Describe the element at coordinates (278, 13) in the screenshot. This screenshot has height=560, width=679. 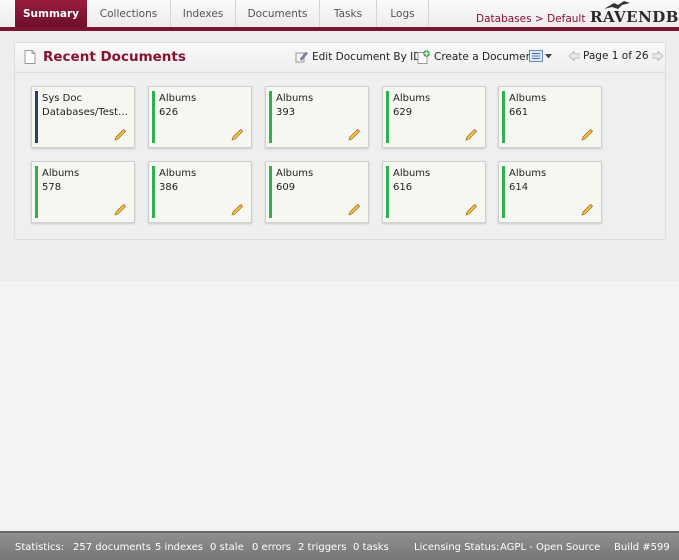
I see `tab-documents: Documents` at that location.